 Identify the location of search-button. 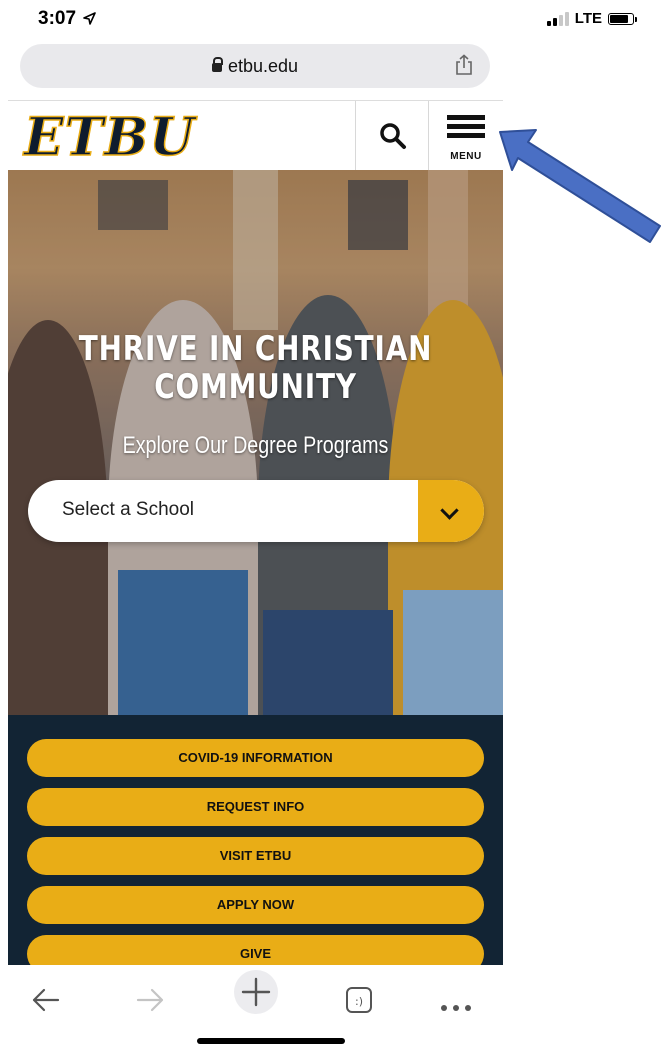
(392, 135).